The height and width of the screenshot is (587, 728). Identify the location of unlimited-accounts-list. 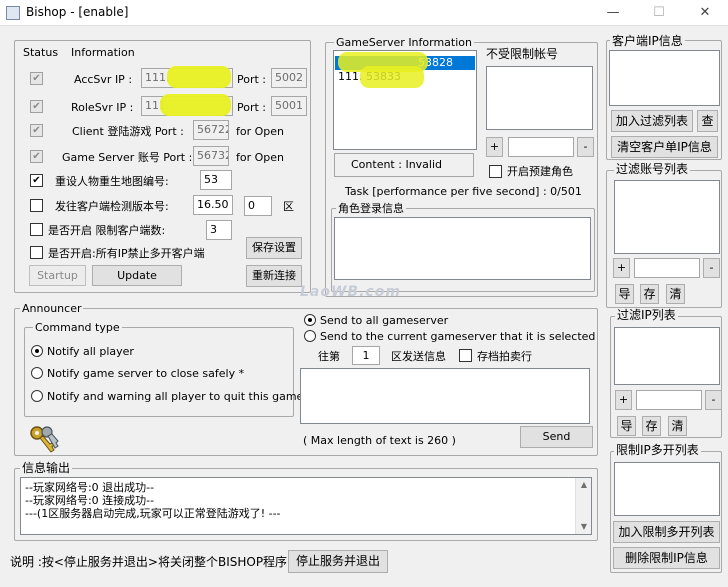
(539, 98).